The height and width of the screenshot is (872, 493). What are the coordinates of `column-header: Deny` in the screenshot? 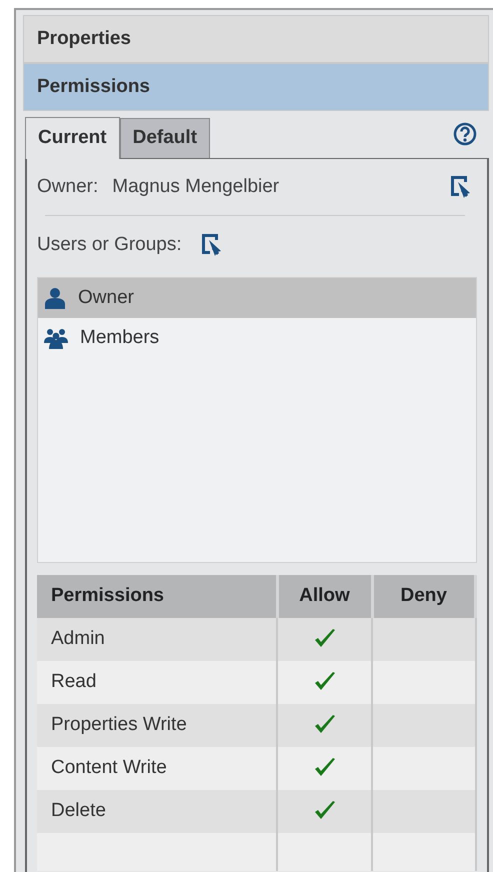 It's located at (424, 596).